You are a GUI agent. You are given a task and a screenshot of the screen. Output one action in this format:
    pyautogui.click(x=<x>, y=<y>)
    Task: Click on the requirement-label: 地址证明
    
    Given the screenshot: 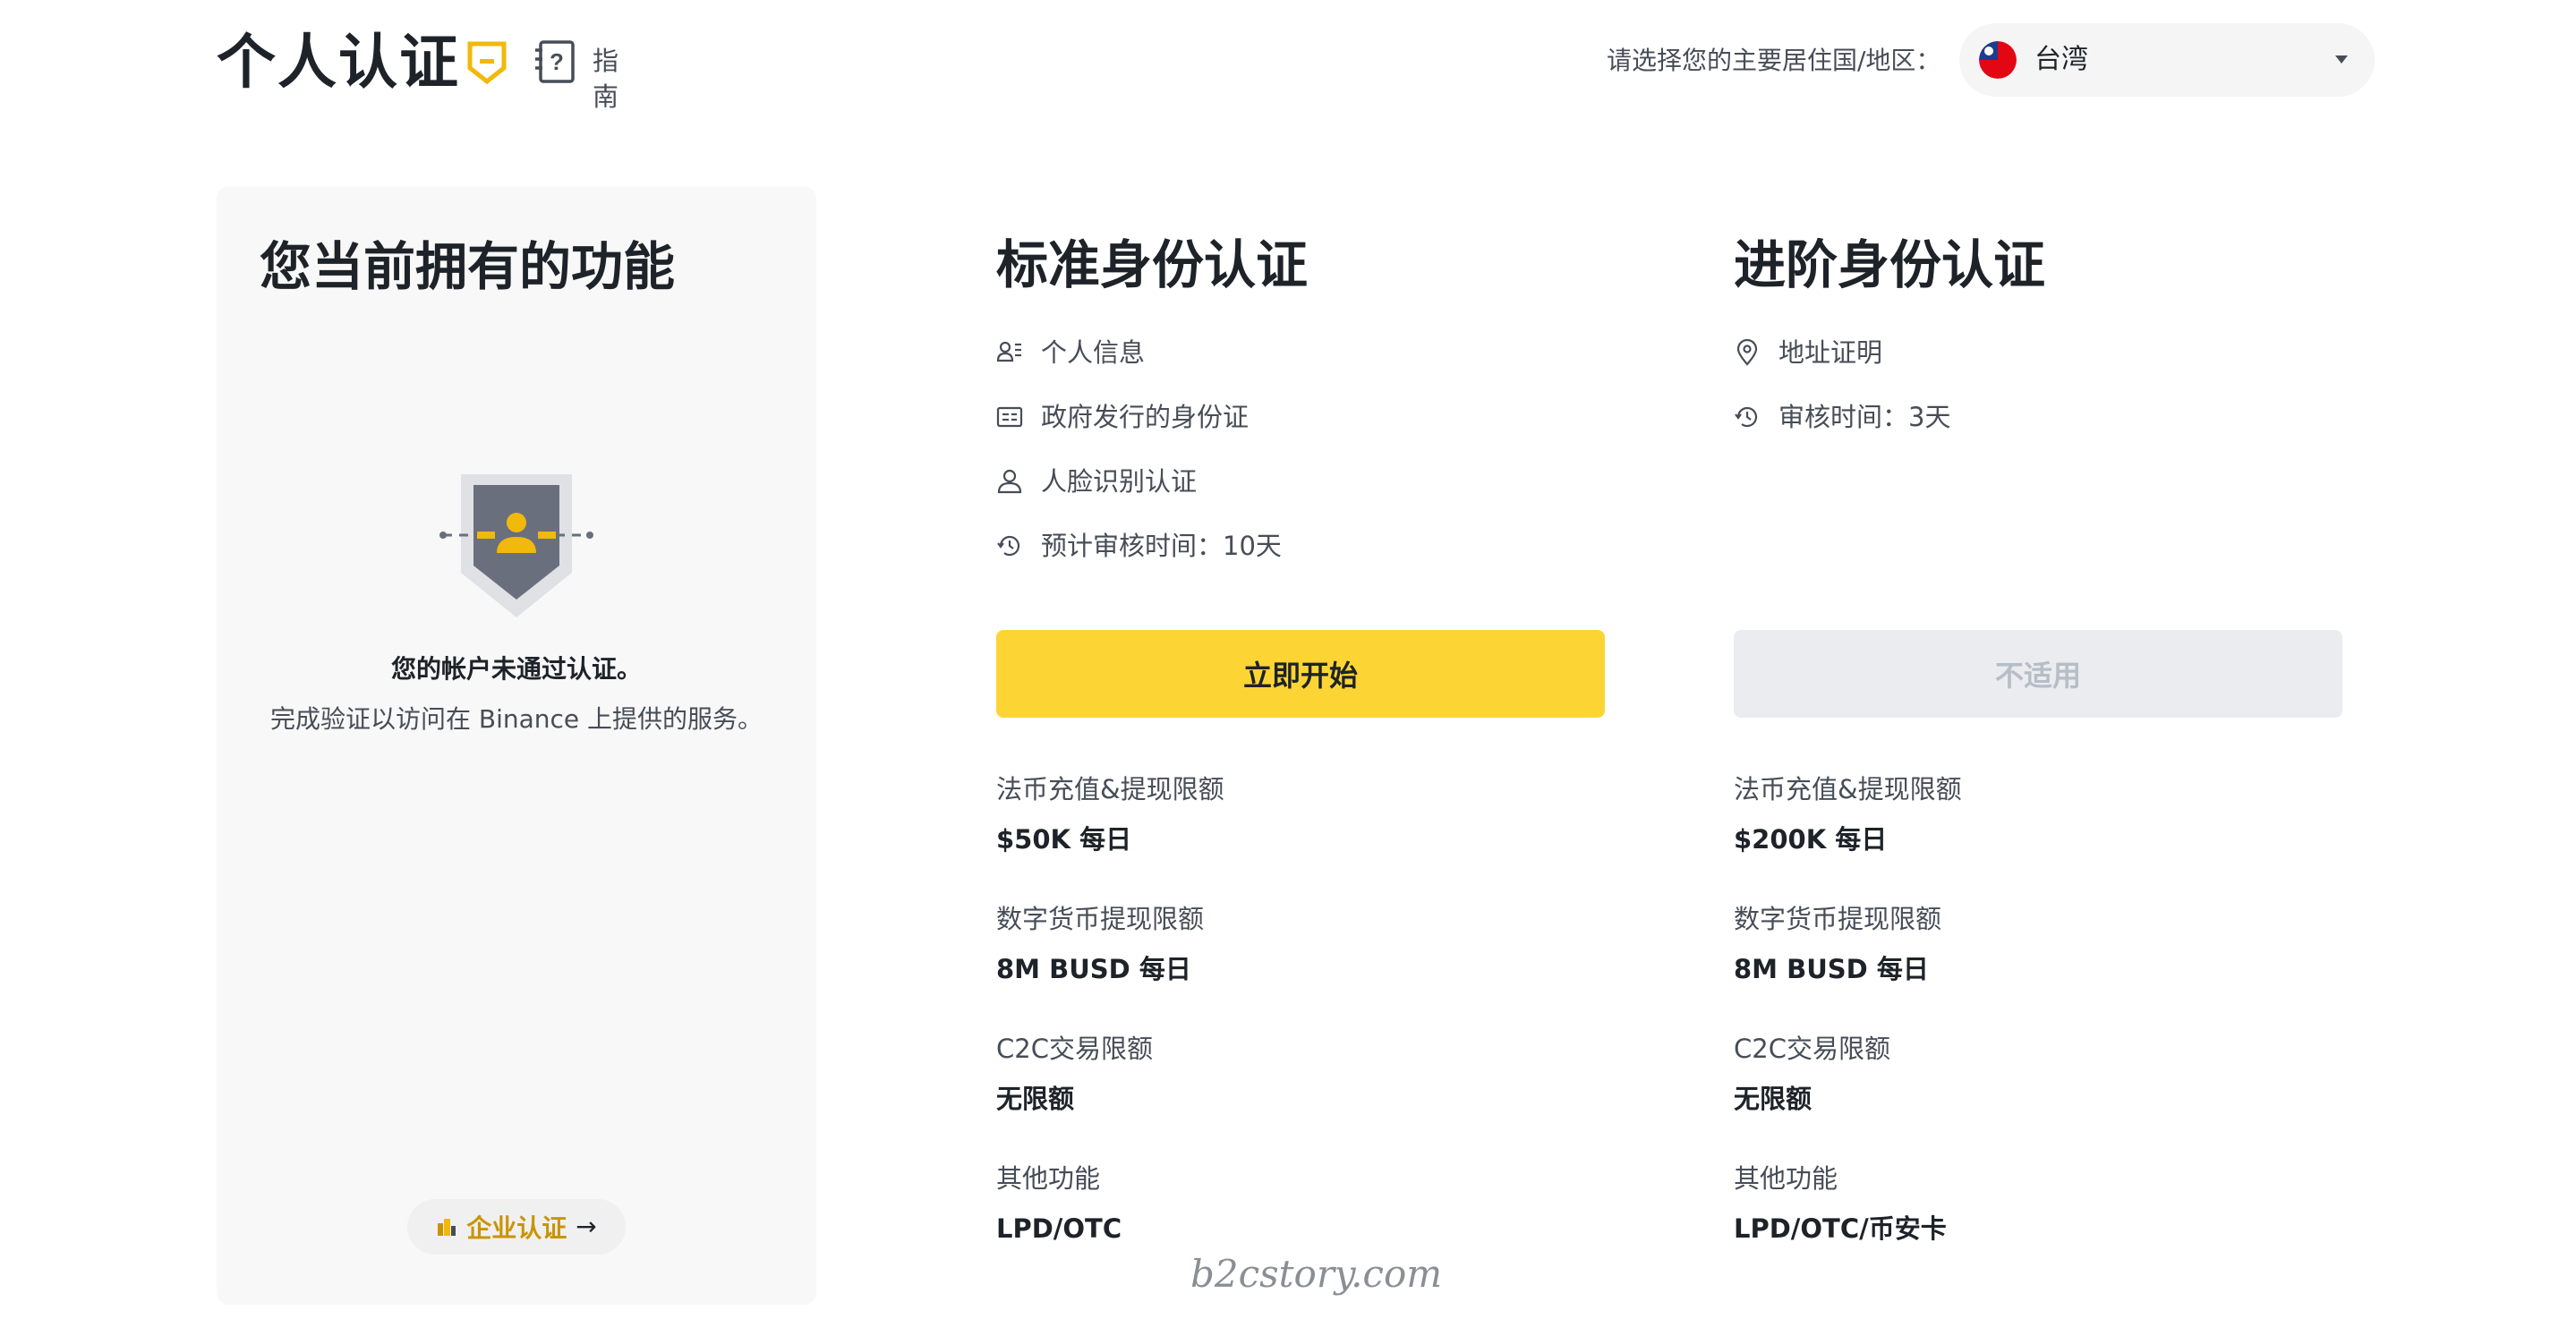 What is the action you would take?
    pyautogui.click(x=1830, y=352)
    